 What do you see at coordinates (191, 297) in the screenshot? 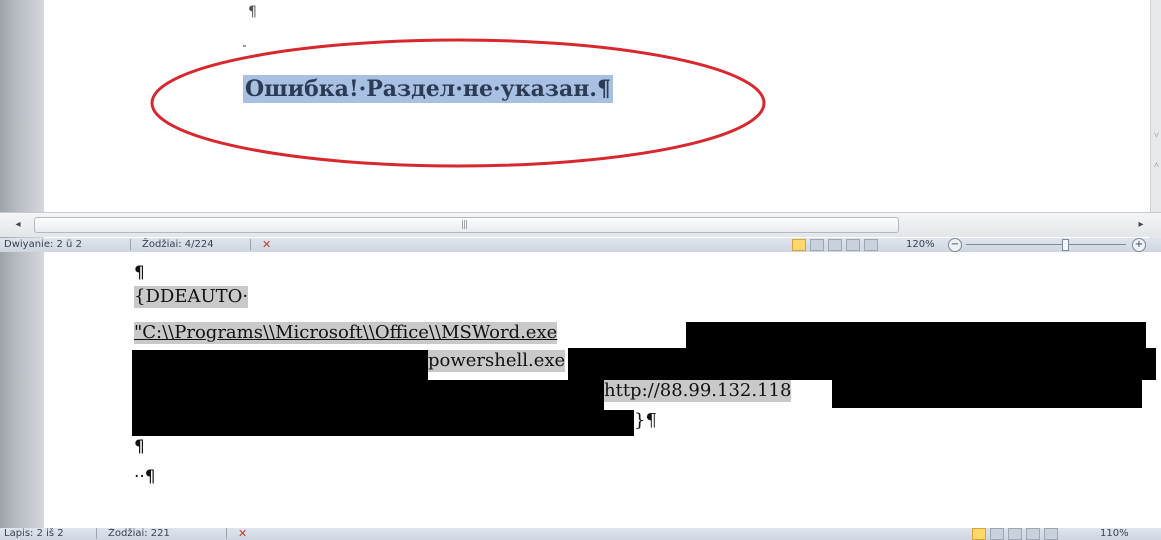
I see `field-code-start: {DDEAUTO·` at bounding box center [191, 297].